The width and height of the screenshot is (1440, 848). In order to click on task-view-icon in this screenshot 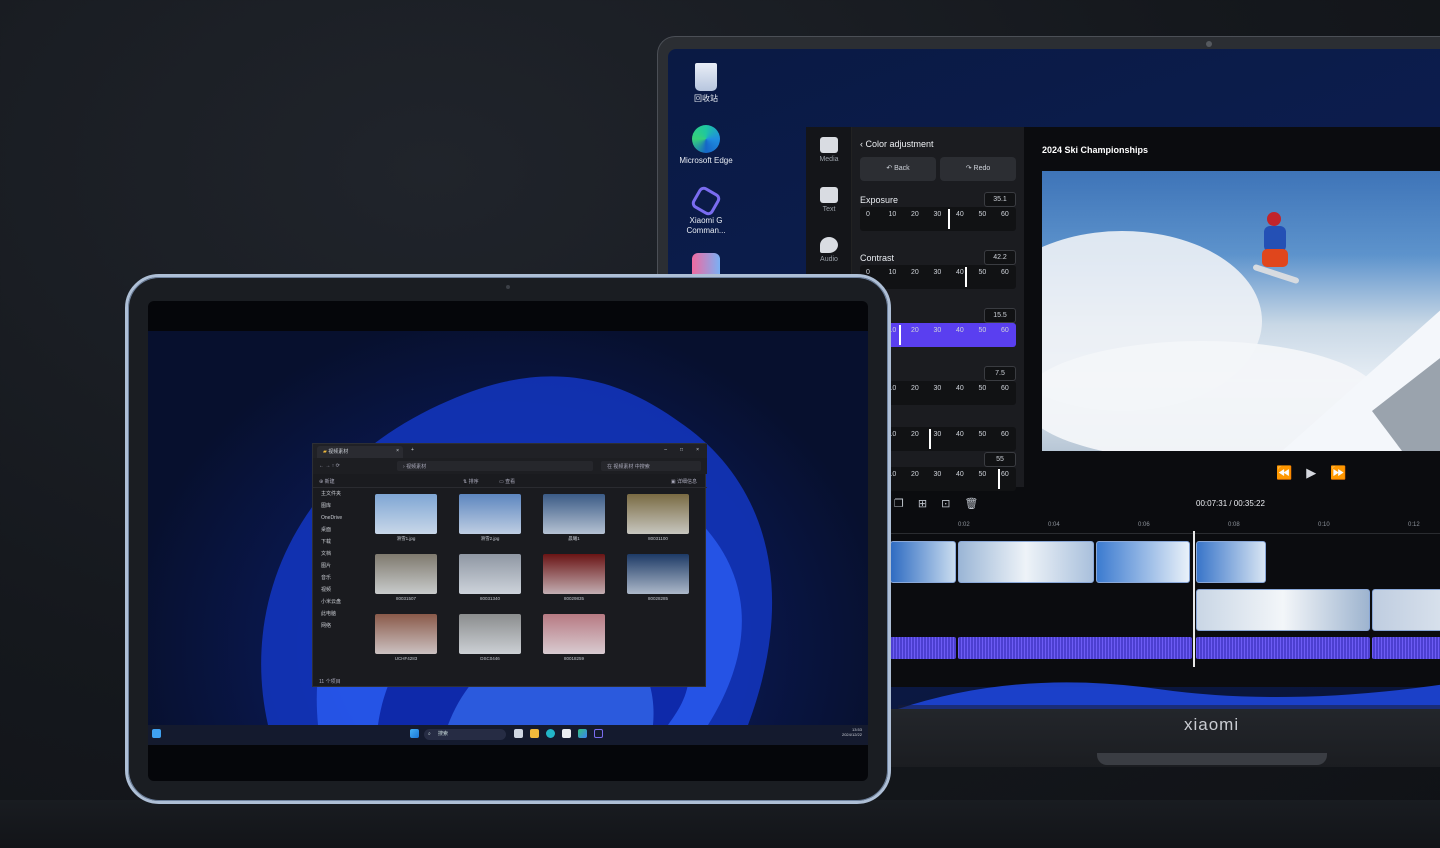, I will do `click(518, 733)`.